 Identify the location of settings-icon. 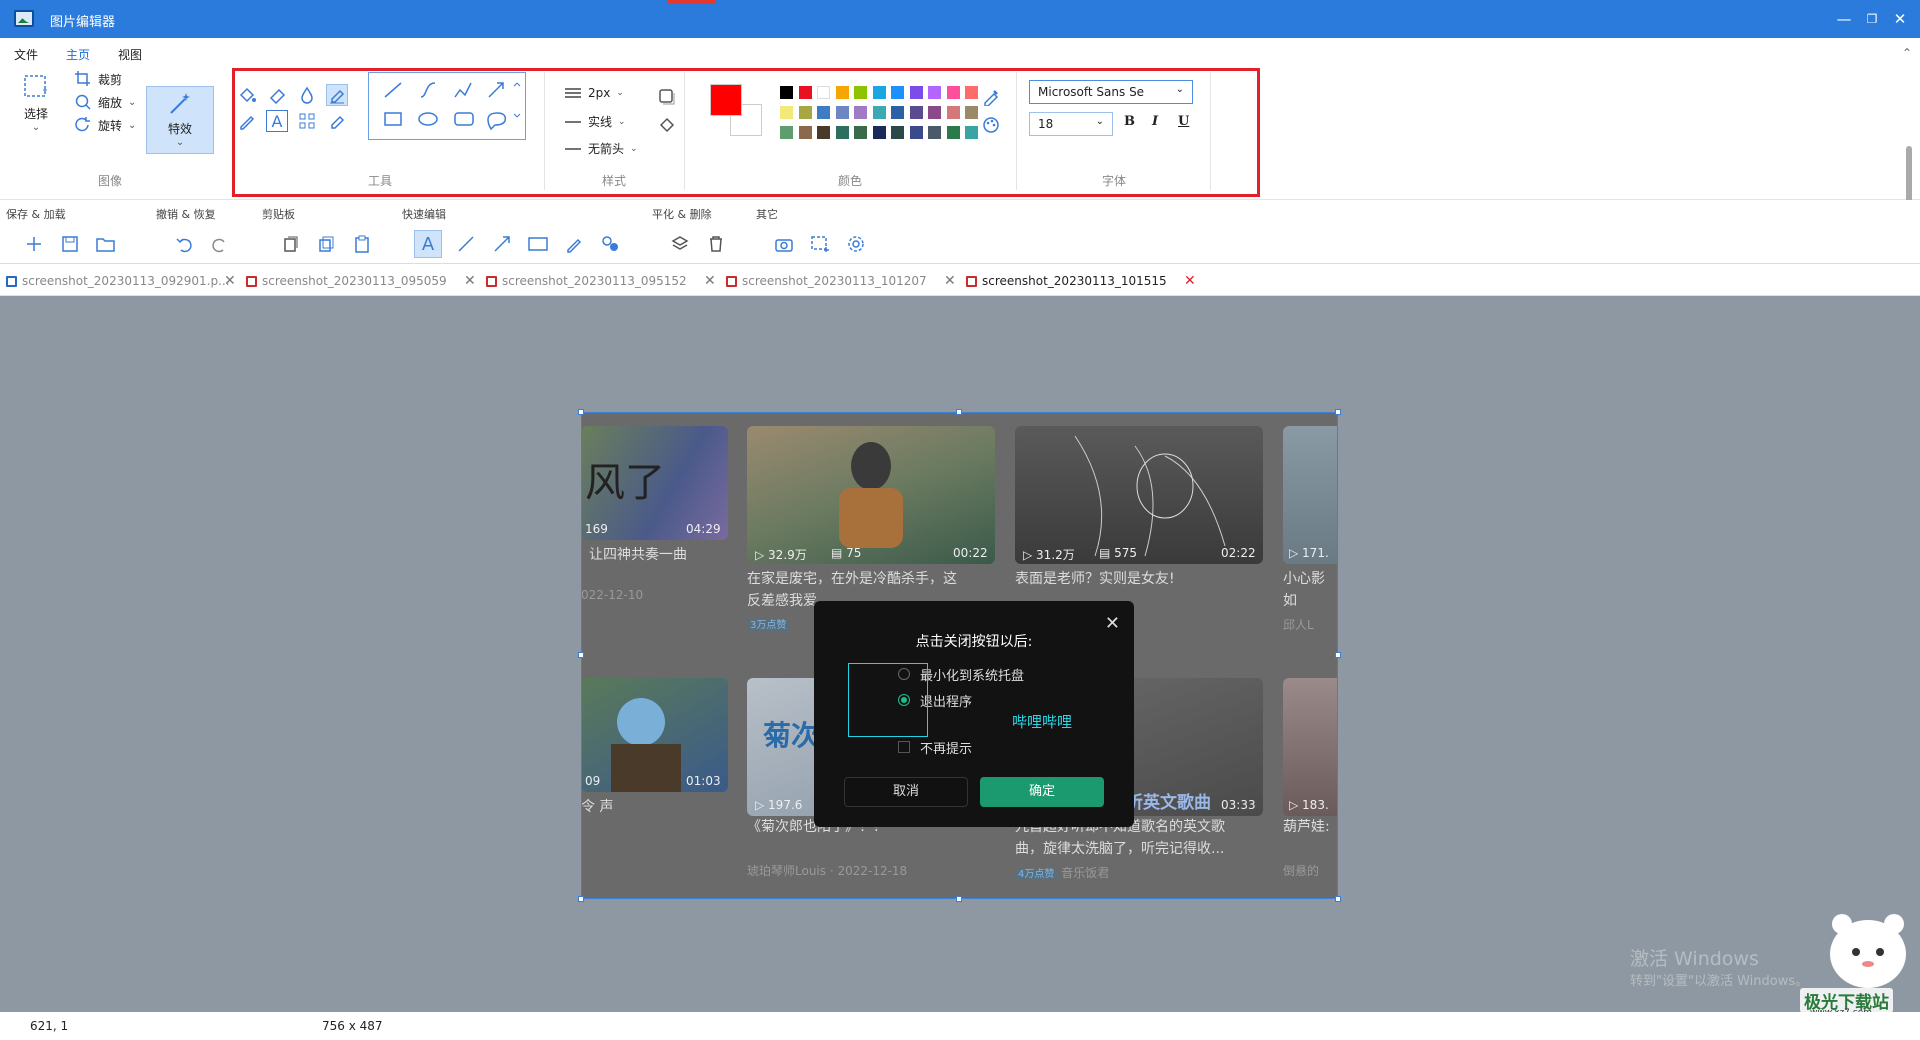
(856, 244).